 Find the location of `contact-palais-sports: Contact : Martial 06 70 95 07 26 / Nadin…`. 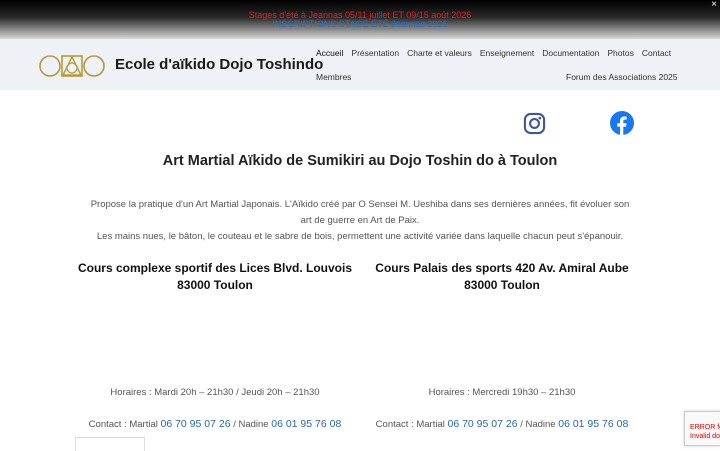

contact-palais-sports: Contact : Martial 06 70 95 07 26 / Nadin… is located at coordinates (502, 424).